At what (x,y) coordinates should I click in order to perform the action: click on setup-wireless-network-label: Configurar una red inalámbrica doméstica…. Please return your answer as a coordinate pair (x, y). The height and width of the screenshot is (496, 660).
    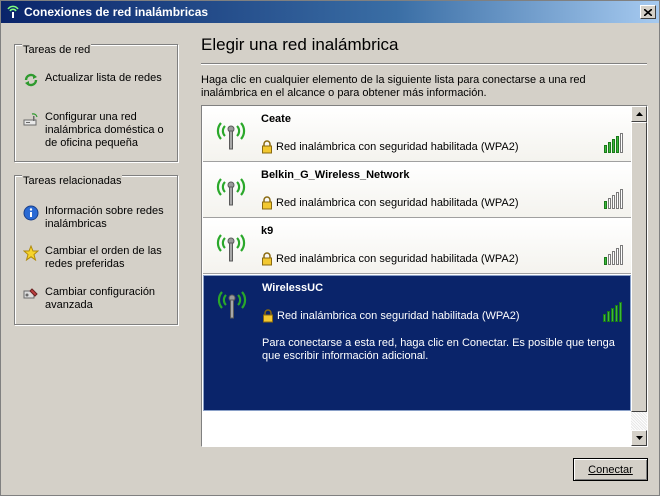
    Looking at the image, I should click on (104, 130).